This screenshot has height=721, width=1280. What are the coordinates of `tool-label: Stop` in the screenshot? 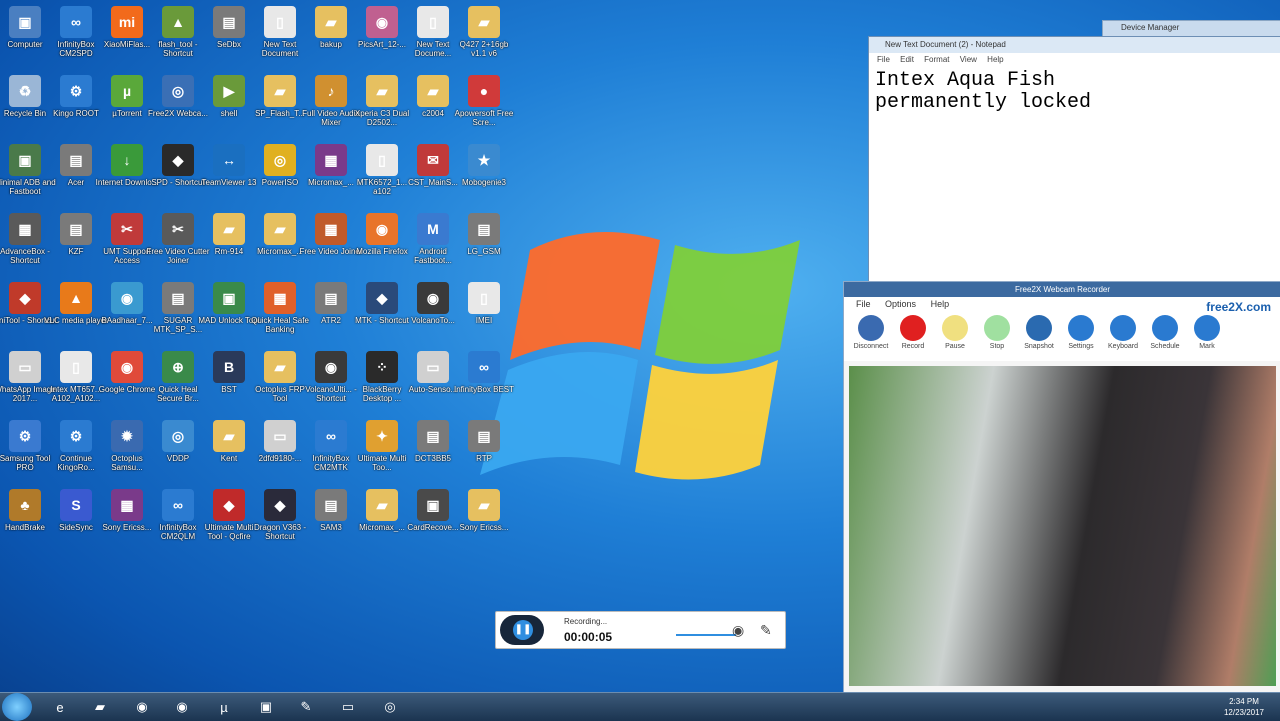 It's located at (997, 346).